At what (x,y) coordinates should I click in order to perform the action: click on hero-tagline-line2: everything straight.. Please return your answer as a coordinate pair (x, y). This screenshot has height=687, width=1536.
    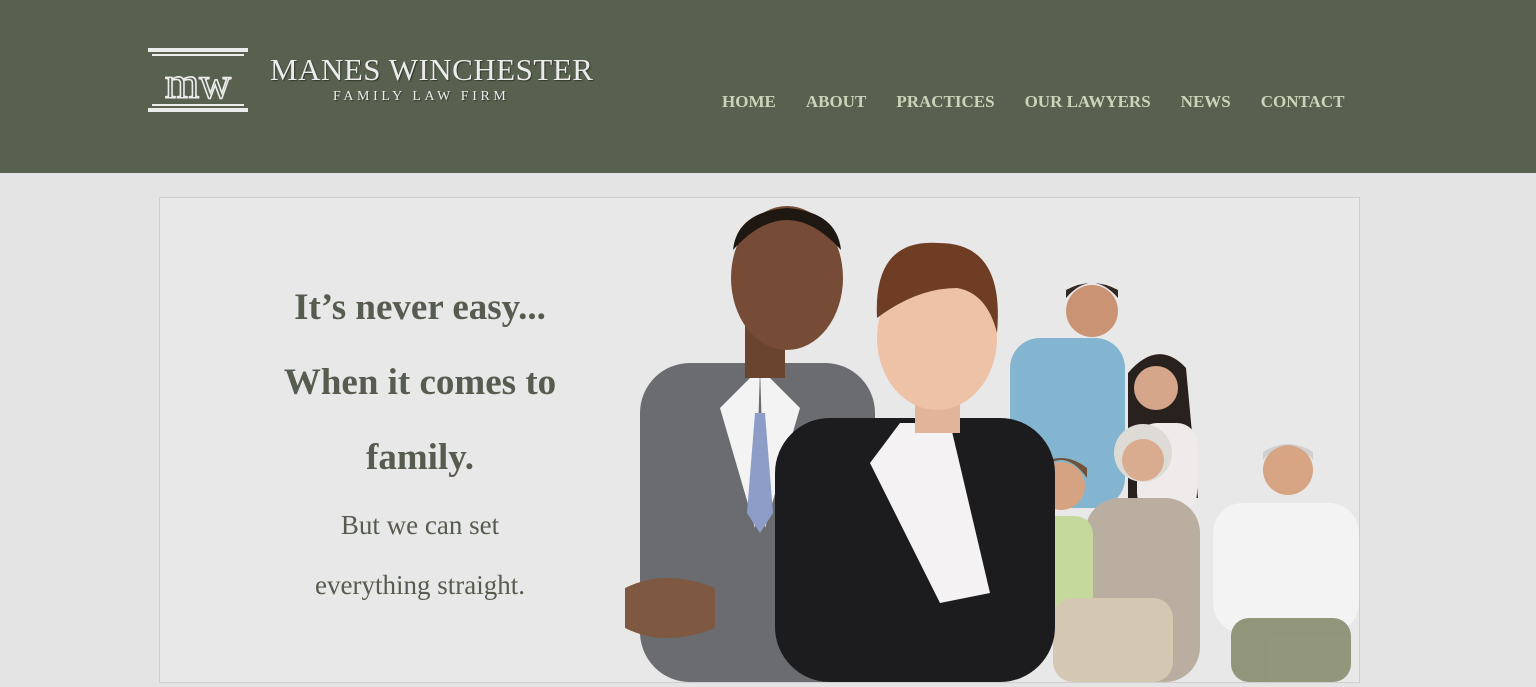
    Looking at the image, I should click on (420, 585).